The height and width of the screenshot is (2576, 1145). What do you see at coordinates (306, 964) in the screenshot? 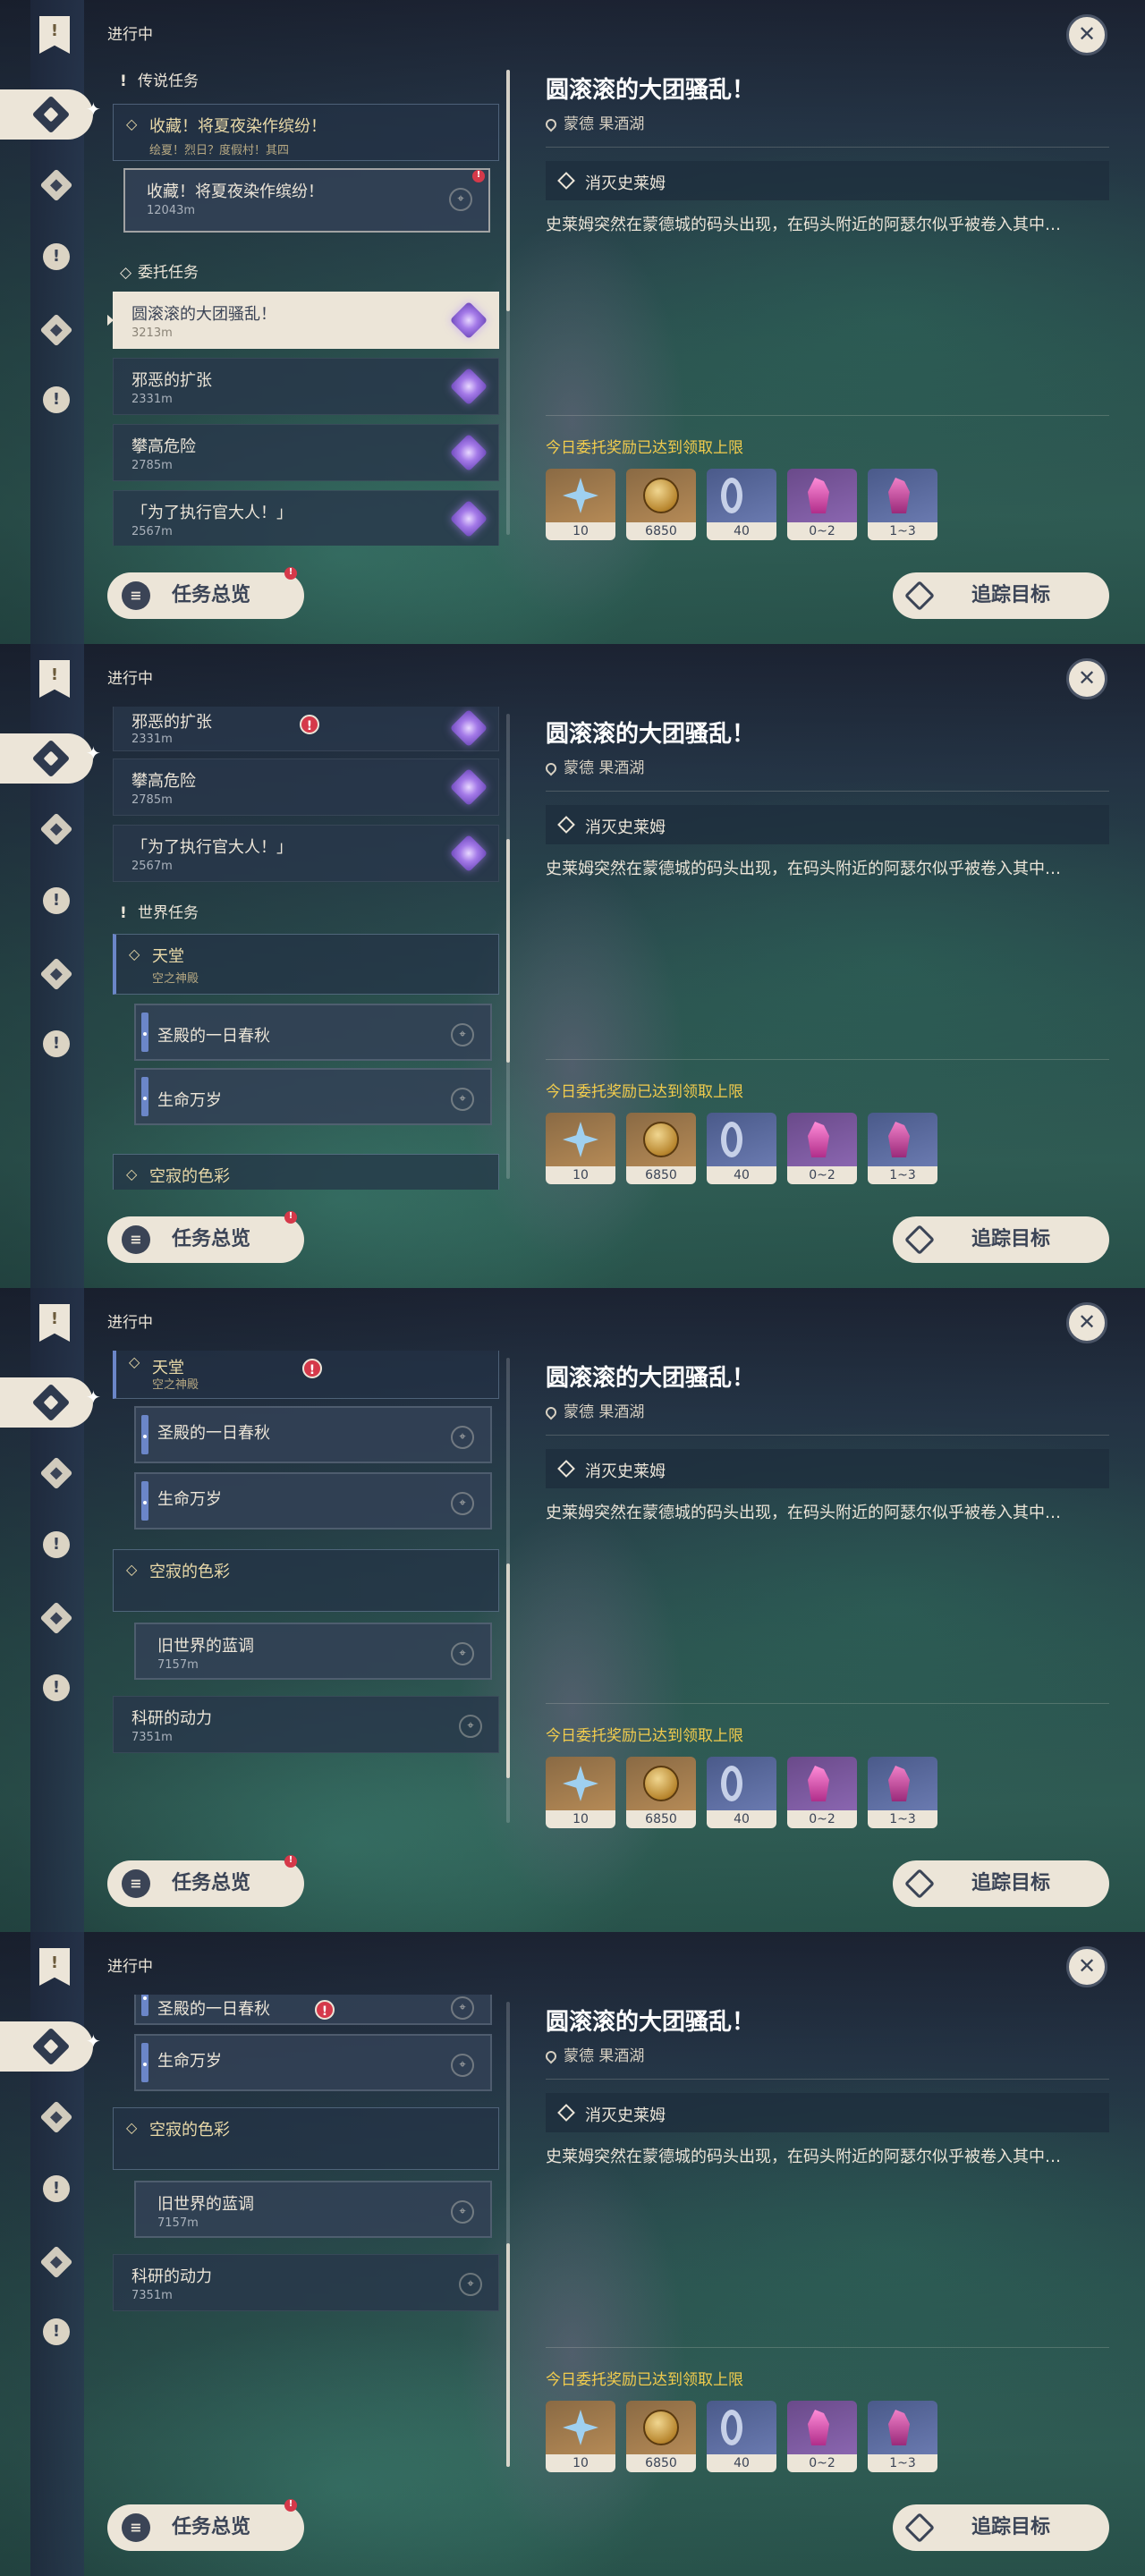
I see `quest-row-world-head: ◇ 天堂 空之神殿` at bounding box center [306, 964].